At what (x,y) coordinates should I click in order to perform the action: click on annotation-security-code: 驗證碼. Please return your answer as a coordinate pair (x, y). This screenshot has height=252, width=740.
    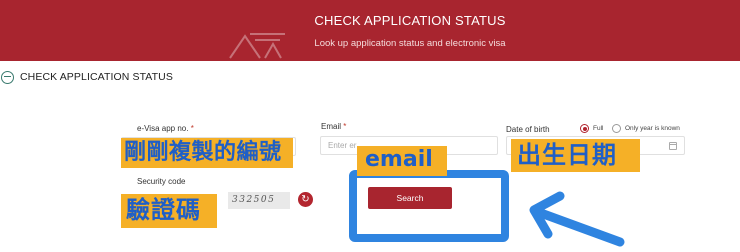
    Looking at the image, I should click on (169, 211).